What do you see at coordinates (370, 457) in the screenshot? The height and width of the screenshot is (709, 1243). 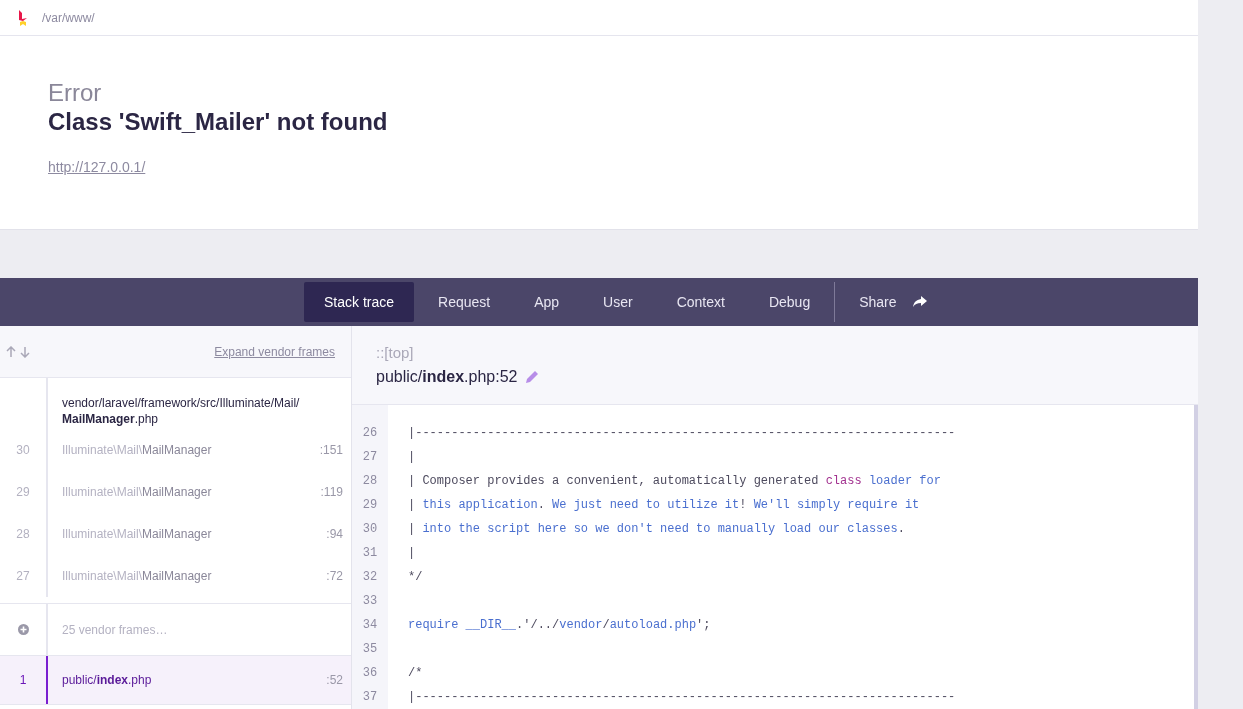 I see `line-number: 27` at bounding box center [370, 457].